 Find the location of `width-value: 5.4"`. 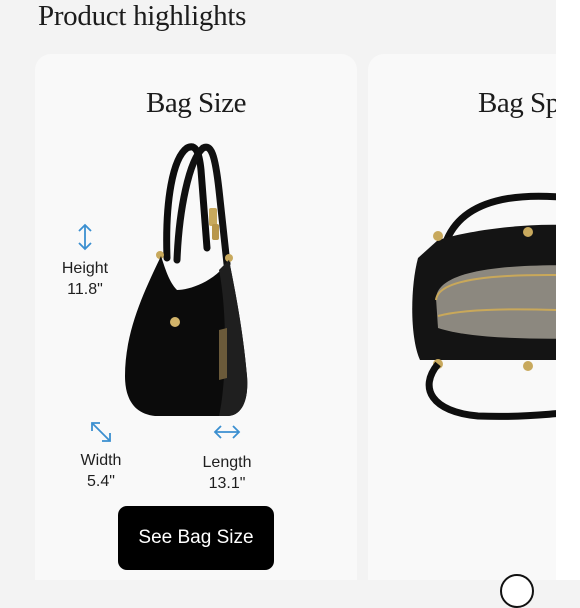

width-value: 5.4" is located at coordinates (101, 481).